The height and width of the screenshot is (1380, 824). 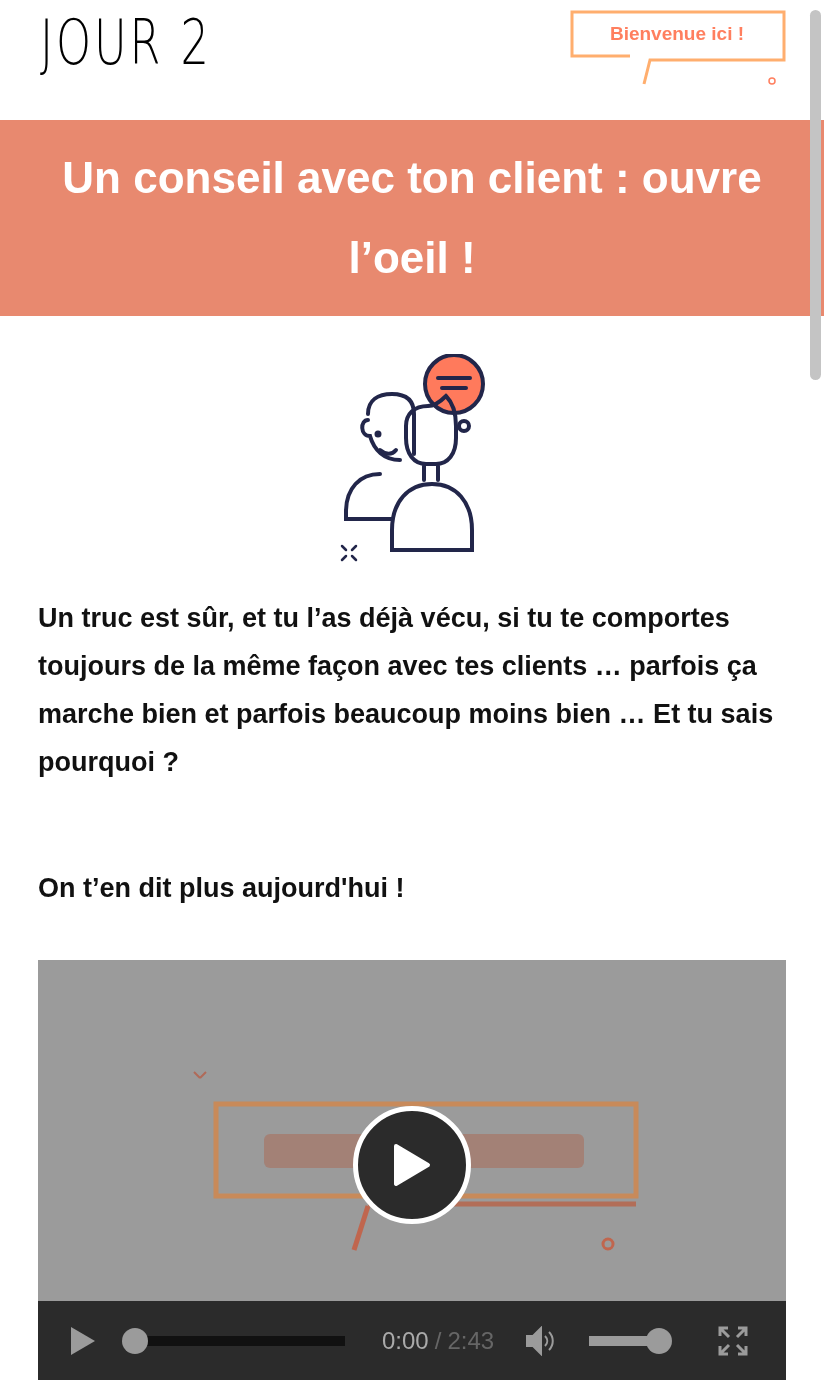 What do you see at coordinates (659, 1341) in the screenshot?
I see `volume-thumb` at bounding box center [659, 1341].